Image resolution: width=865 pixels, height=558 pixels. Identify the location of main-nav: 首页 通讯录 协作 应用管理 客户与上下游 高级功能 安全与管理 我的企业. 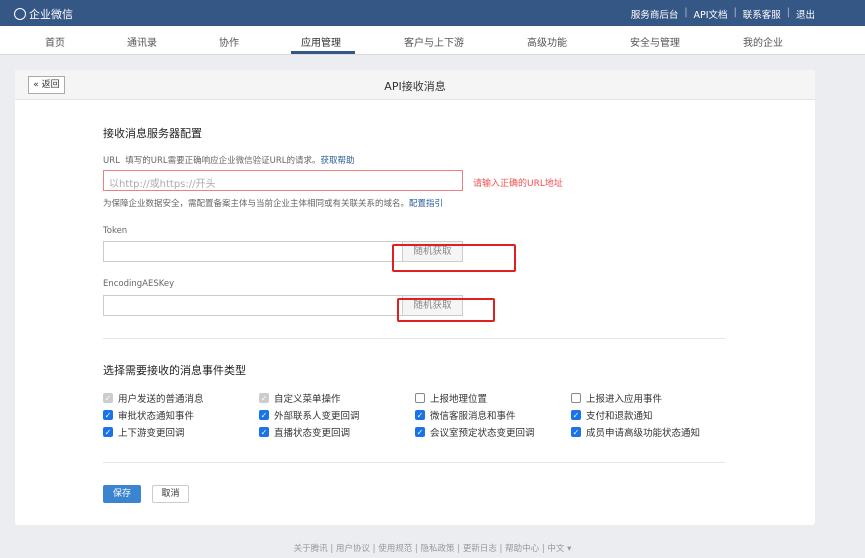
(432, 40).